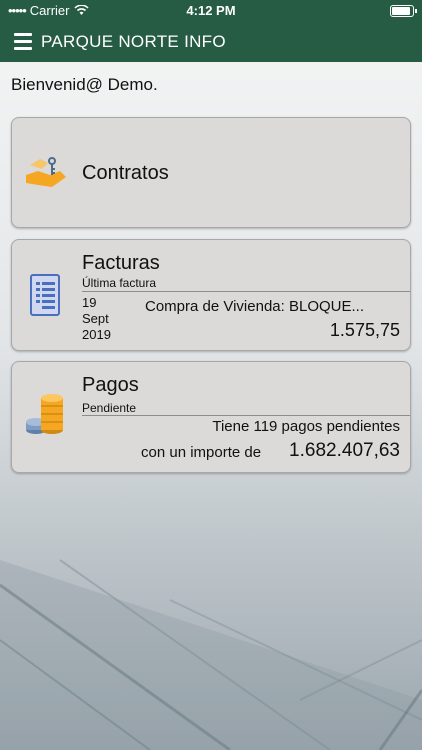 This screenshot has height=750, width=422. What do you see at coordinates (45, 295) in the screenshot?
I see `invoice-document-icon` at bounding box center [45, 295].